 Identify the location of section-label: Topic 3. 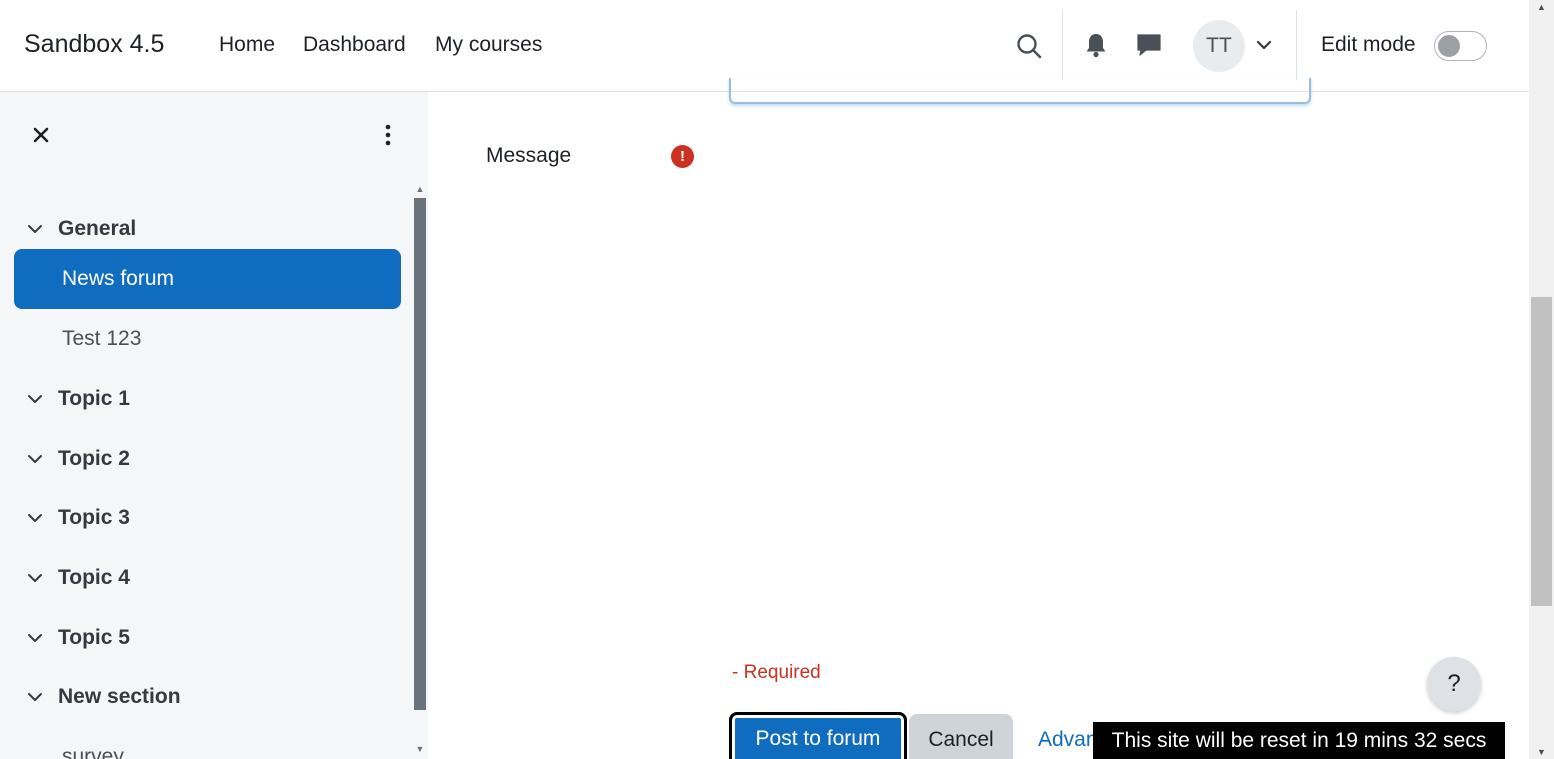
(94, 517).